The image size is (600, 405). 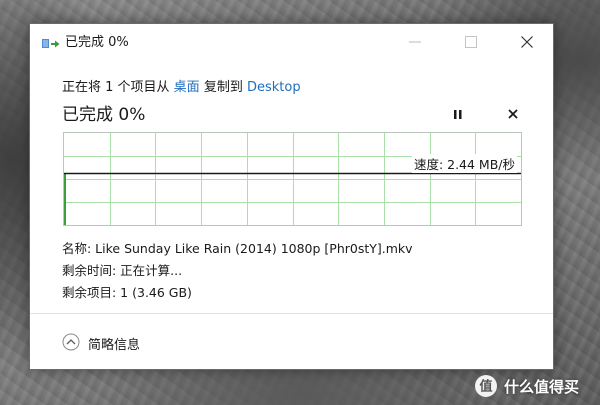 What do you see at coordinates (274, 87) in the screenshot?
I see `destination-link: Desktop` at bounding box center [274, 87].